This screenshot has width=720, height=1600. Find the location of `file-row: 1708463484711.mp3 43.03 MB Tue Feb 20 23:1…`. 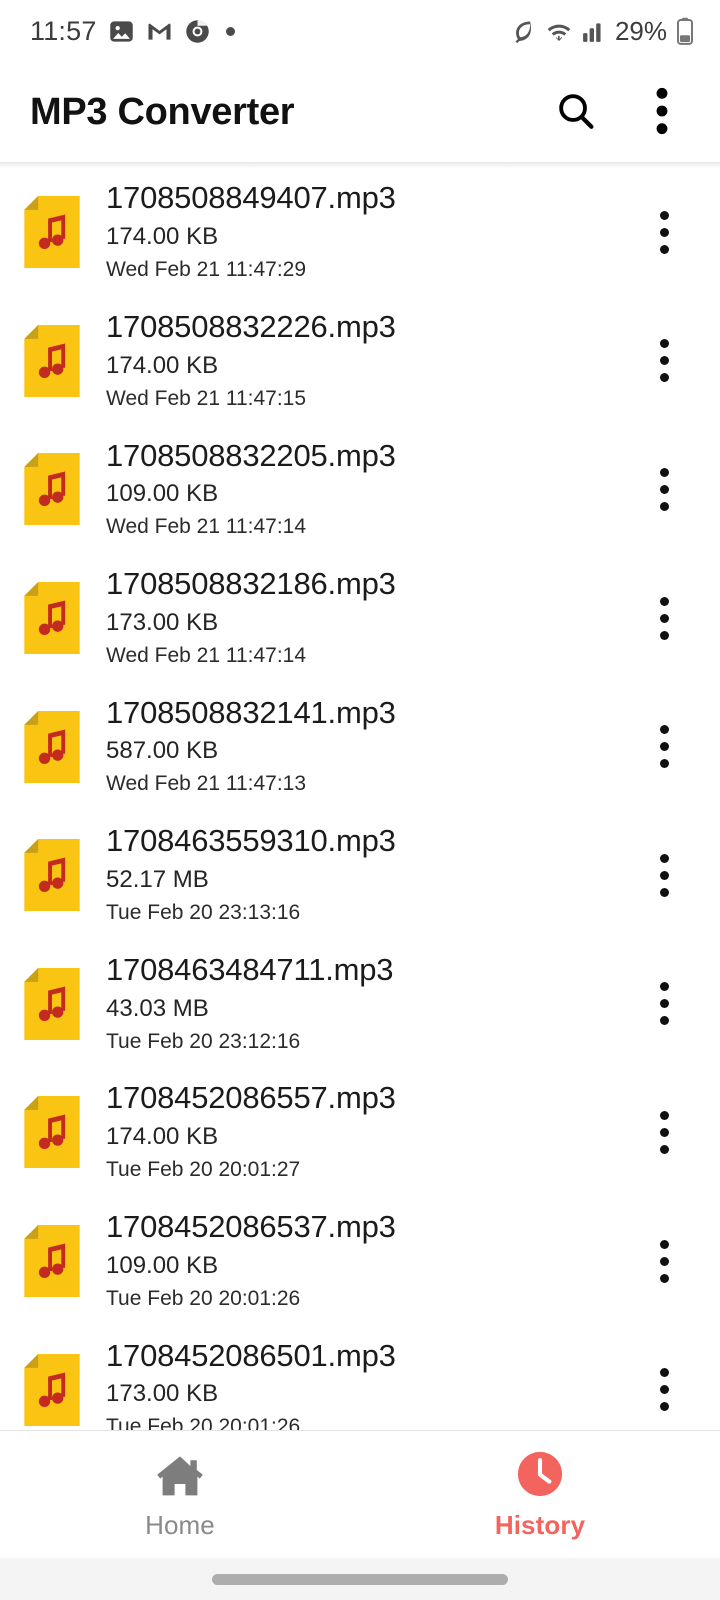

file-row: 1708463484711.mp3 43.03 MB Tue Feb 20 23:1… is located at coordinates (360, 1004).